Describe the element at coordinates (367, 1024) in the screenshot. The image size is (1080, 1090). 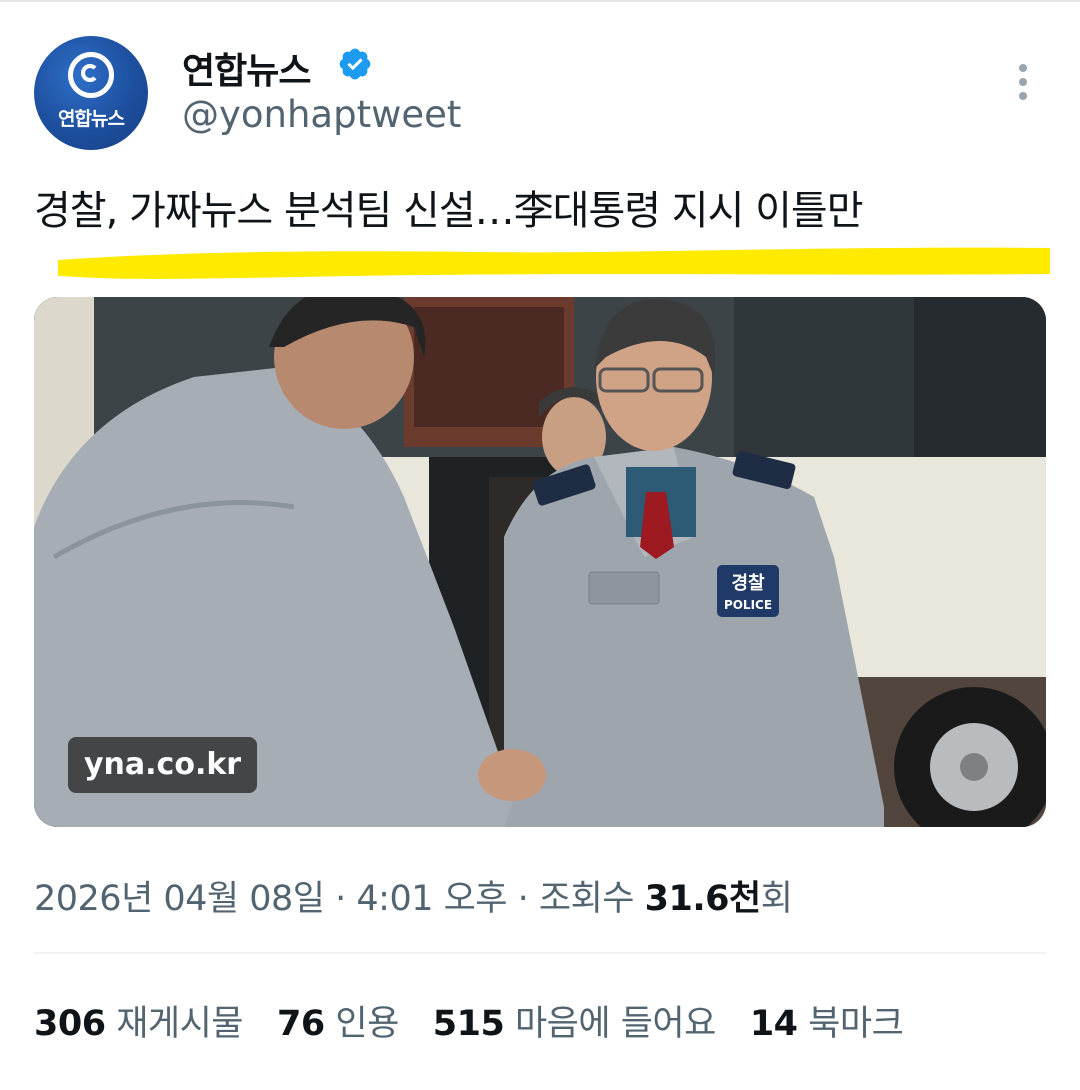
I see `quotes-label: 인용` at that location.